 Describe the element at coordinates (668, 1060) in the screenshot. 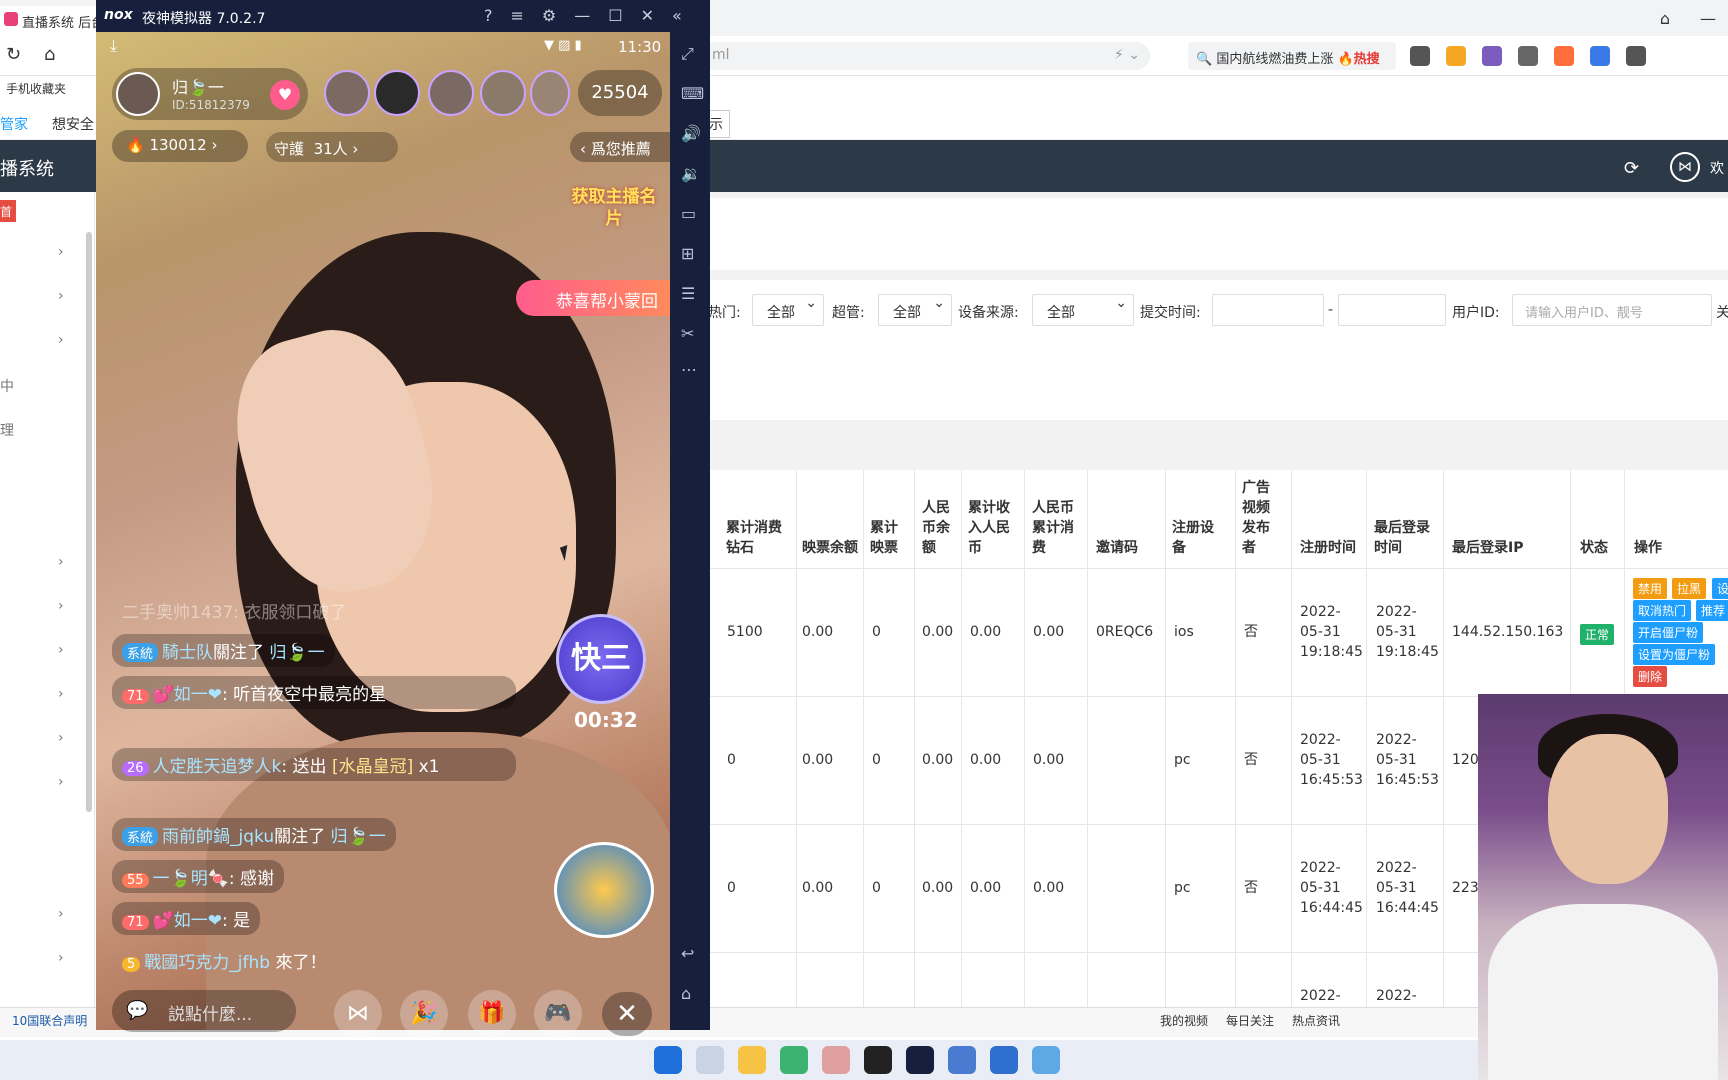

I see `start-icon` at that location.